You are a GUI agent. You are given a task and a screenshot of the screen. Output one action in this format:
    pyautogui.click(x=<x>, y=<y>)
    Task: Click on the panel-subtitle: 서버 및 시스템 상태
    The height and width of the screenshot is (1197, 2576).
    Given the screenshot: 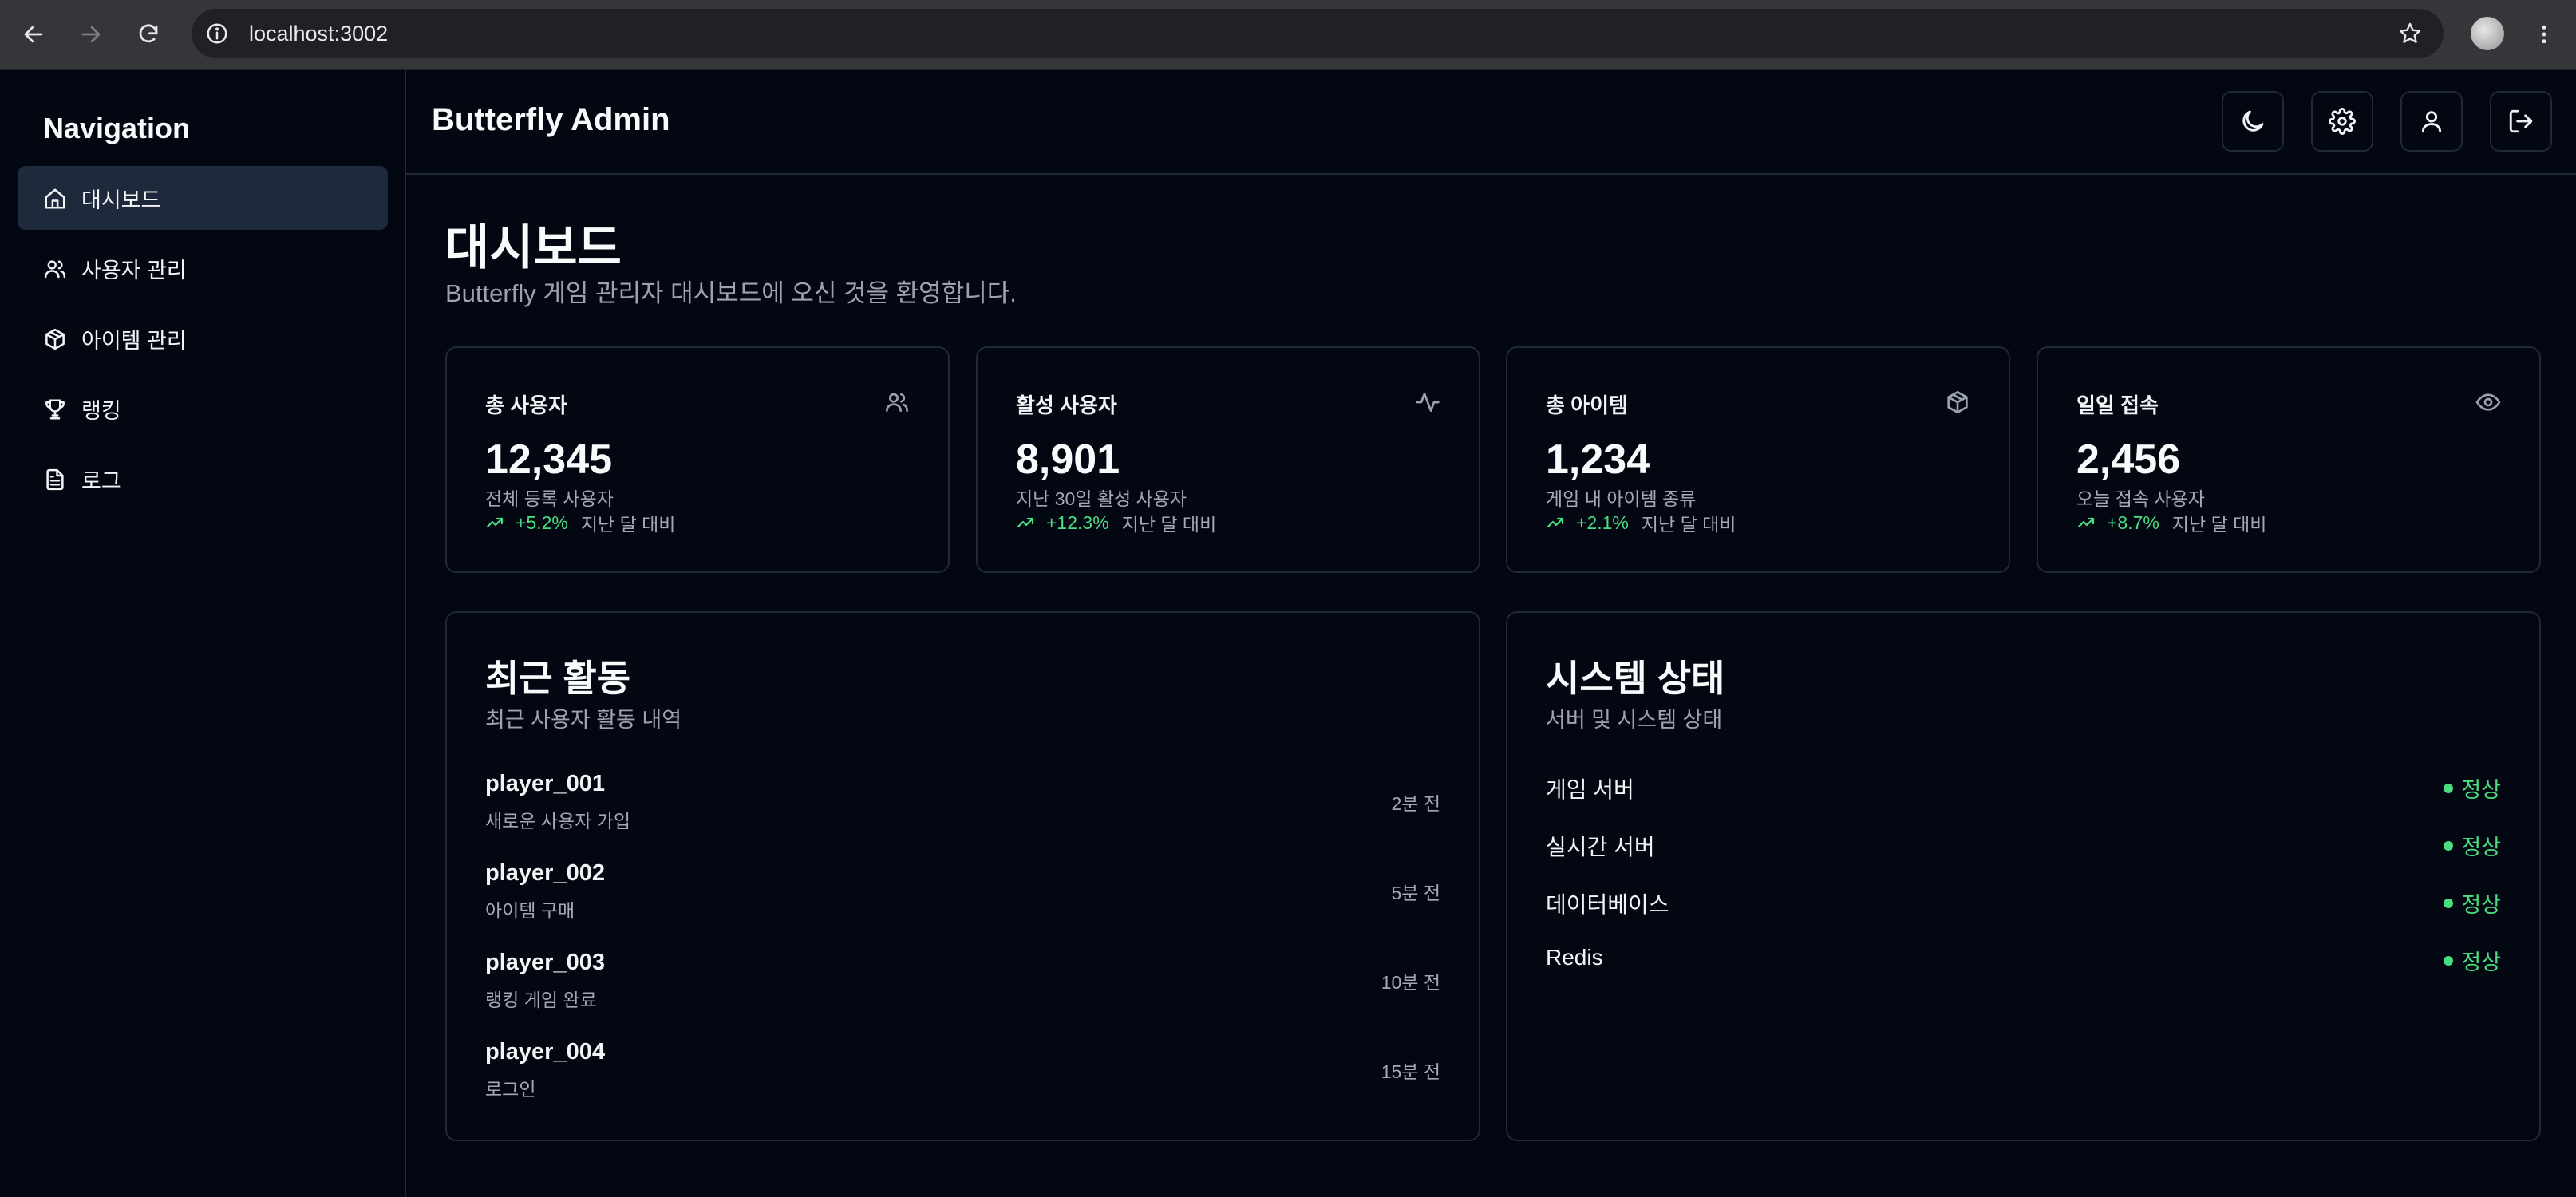 What is the action you would take?
    pyautogui.click(x=1634, y=720)
    